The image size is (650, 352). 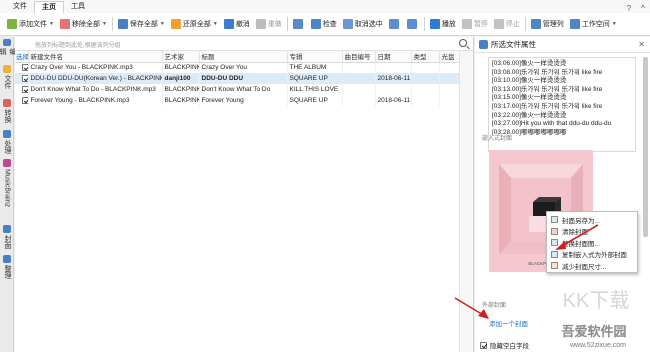 I want to click on watermark-url: www.52zixue.com, so click(x=597, y=345).